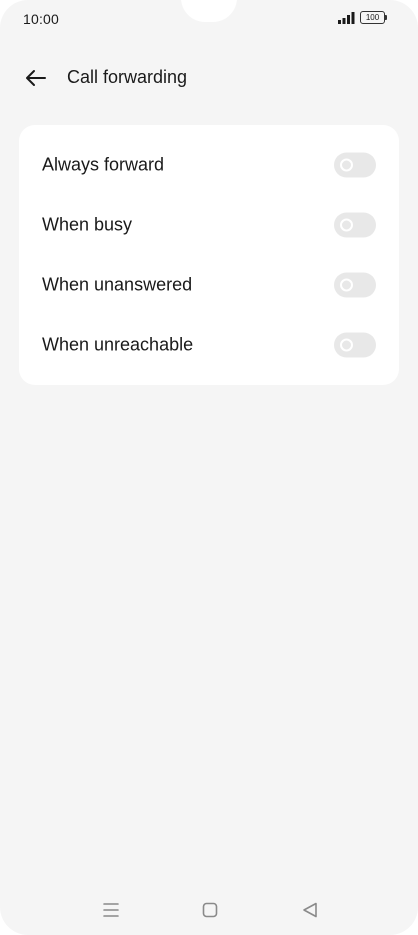 The width and height of the screenshot is (418, 935). Describe the element at coordinates (209, 225) in the screenshot. I see `option-when-busy: When busy` at that location.